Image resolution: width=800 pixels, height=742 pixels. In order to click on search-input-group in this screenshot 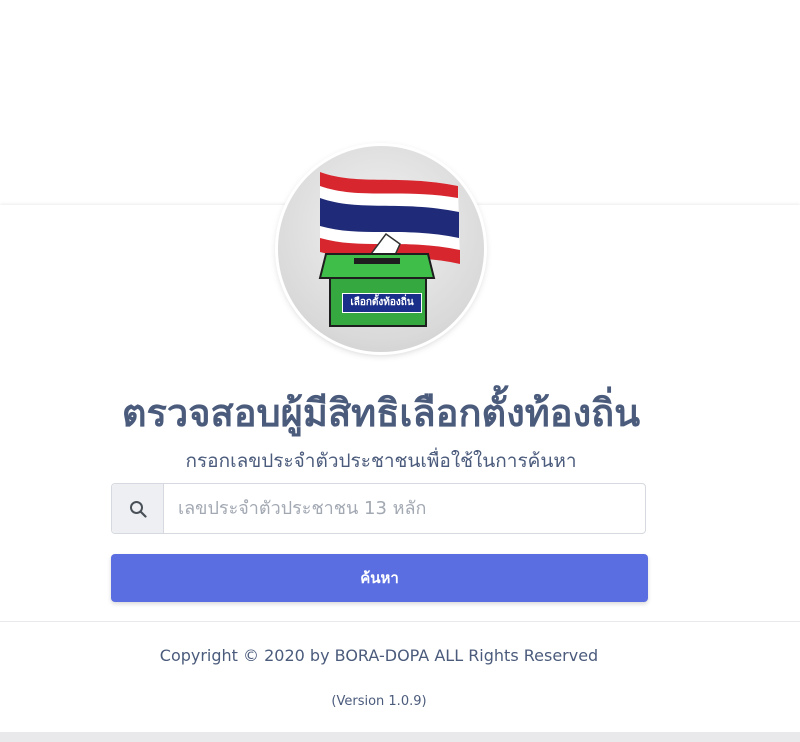, I will do `click(378, 508)`.